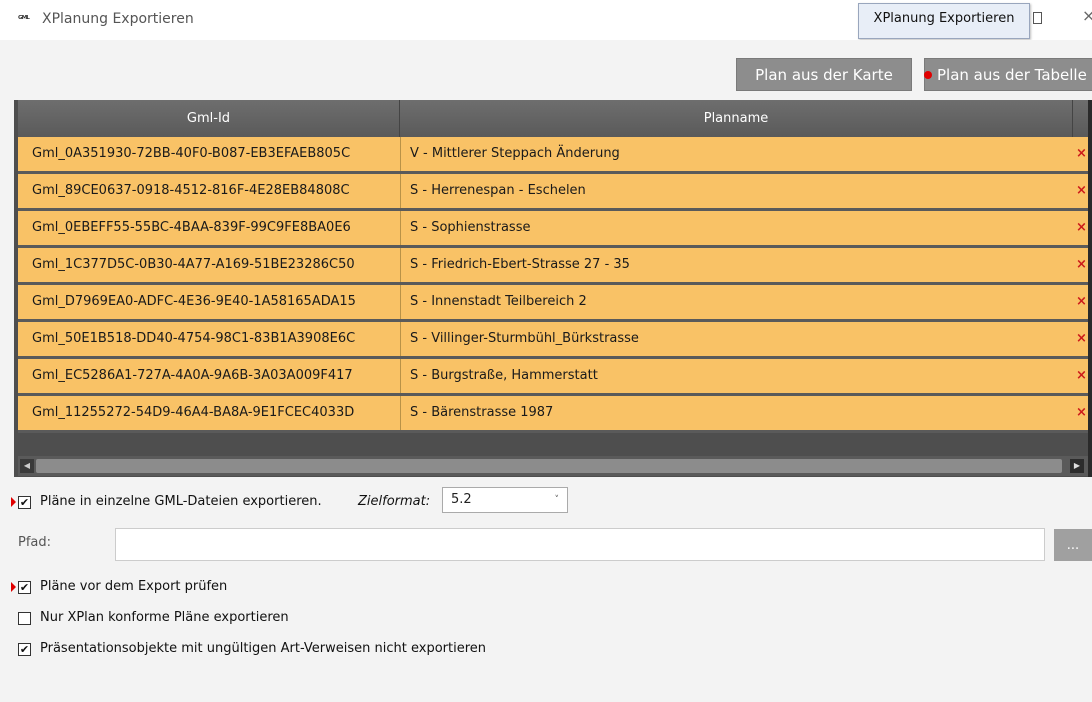  What do you see at coordinates (191, 153) in the screenshot?
I see `gml-id-cell: Gml_0A351930-72BB-40F0-B087-EB3EFAEB805C` at bounding box center [191, 153].